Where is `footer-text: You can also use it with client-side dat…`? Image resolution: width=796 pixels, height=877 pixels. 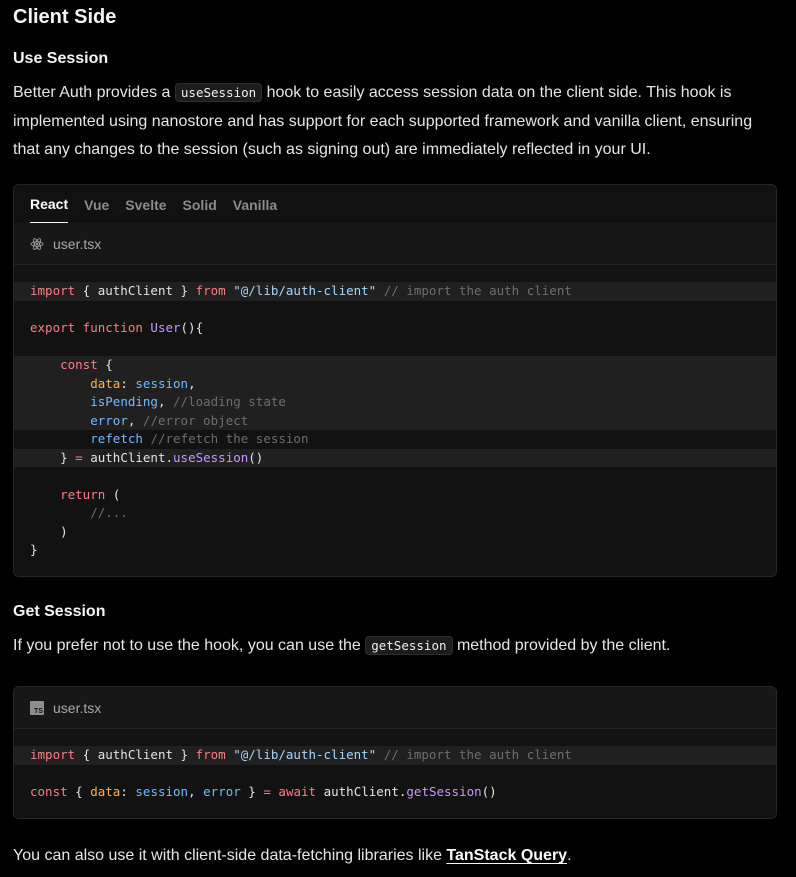 footer-text: You can also use it with client-side dat… is located at coordinates (227, 855).